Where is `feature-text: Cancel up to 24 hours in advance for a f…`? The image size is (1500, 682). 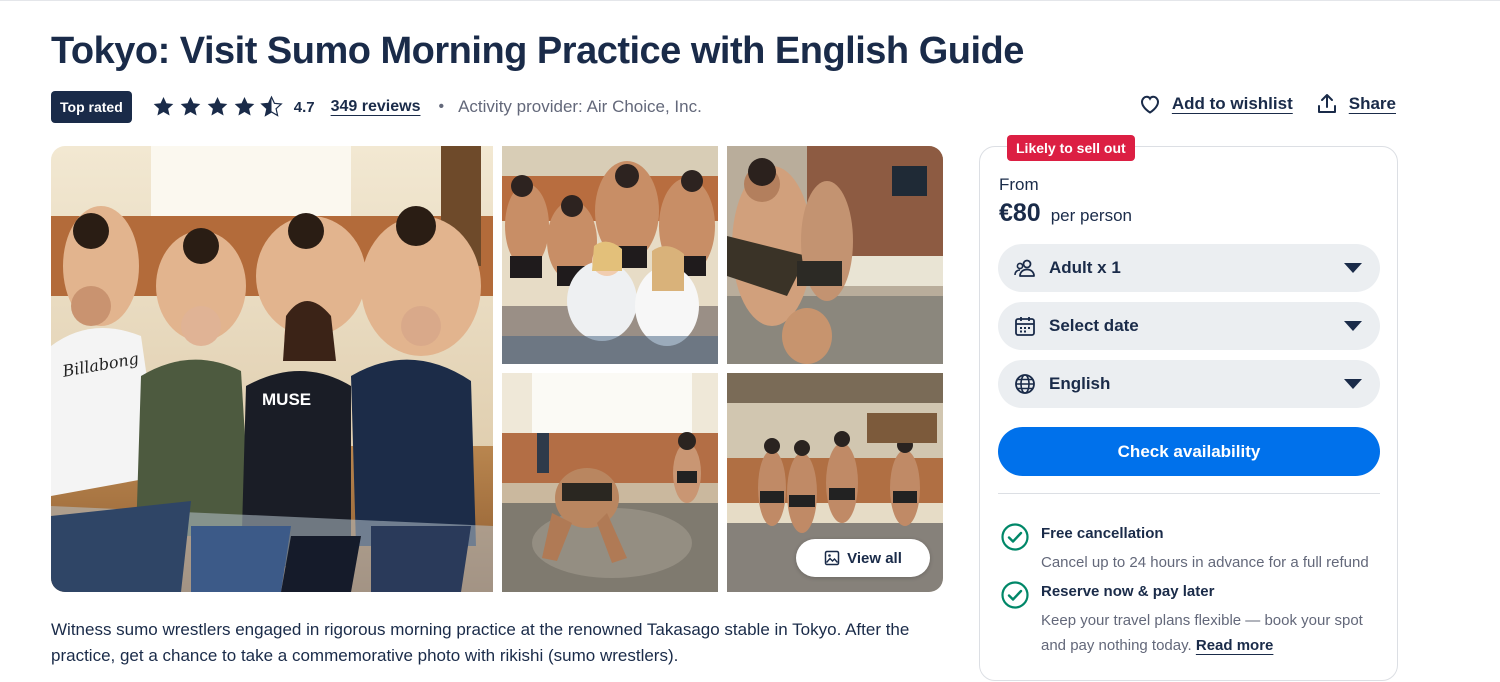
feature-text: Cancel up to 24 hours in advance for a f… is located at coordinates (1205, 562).